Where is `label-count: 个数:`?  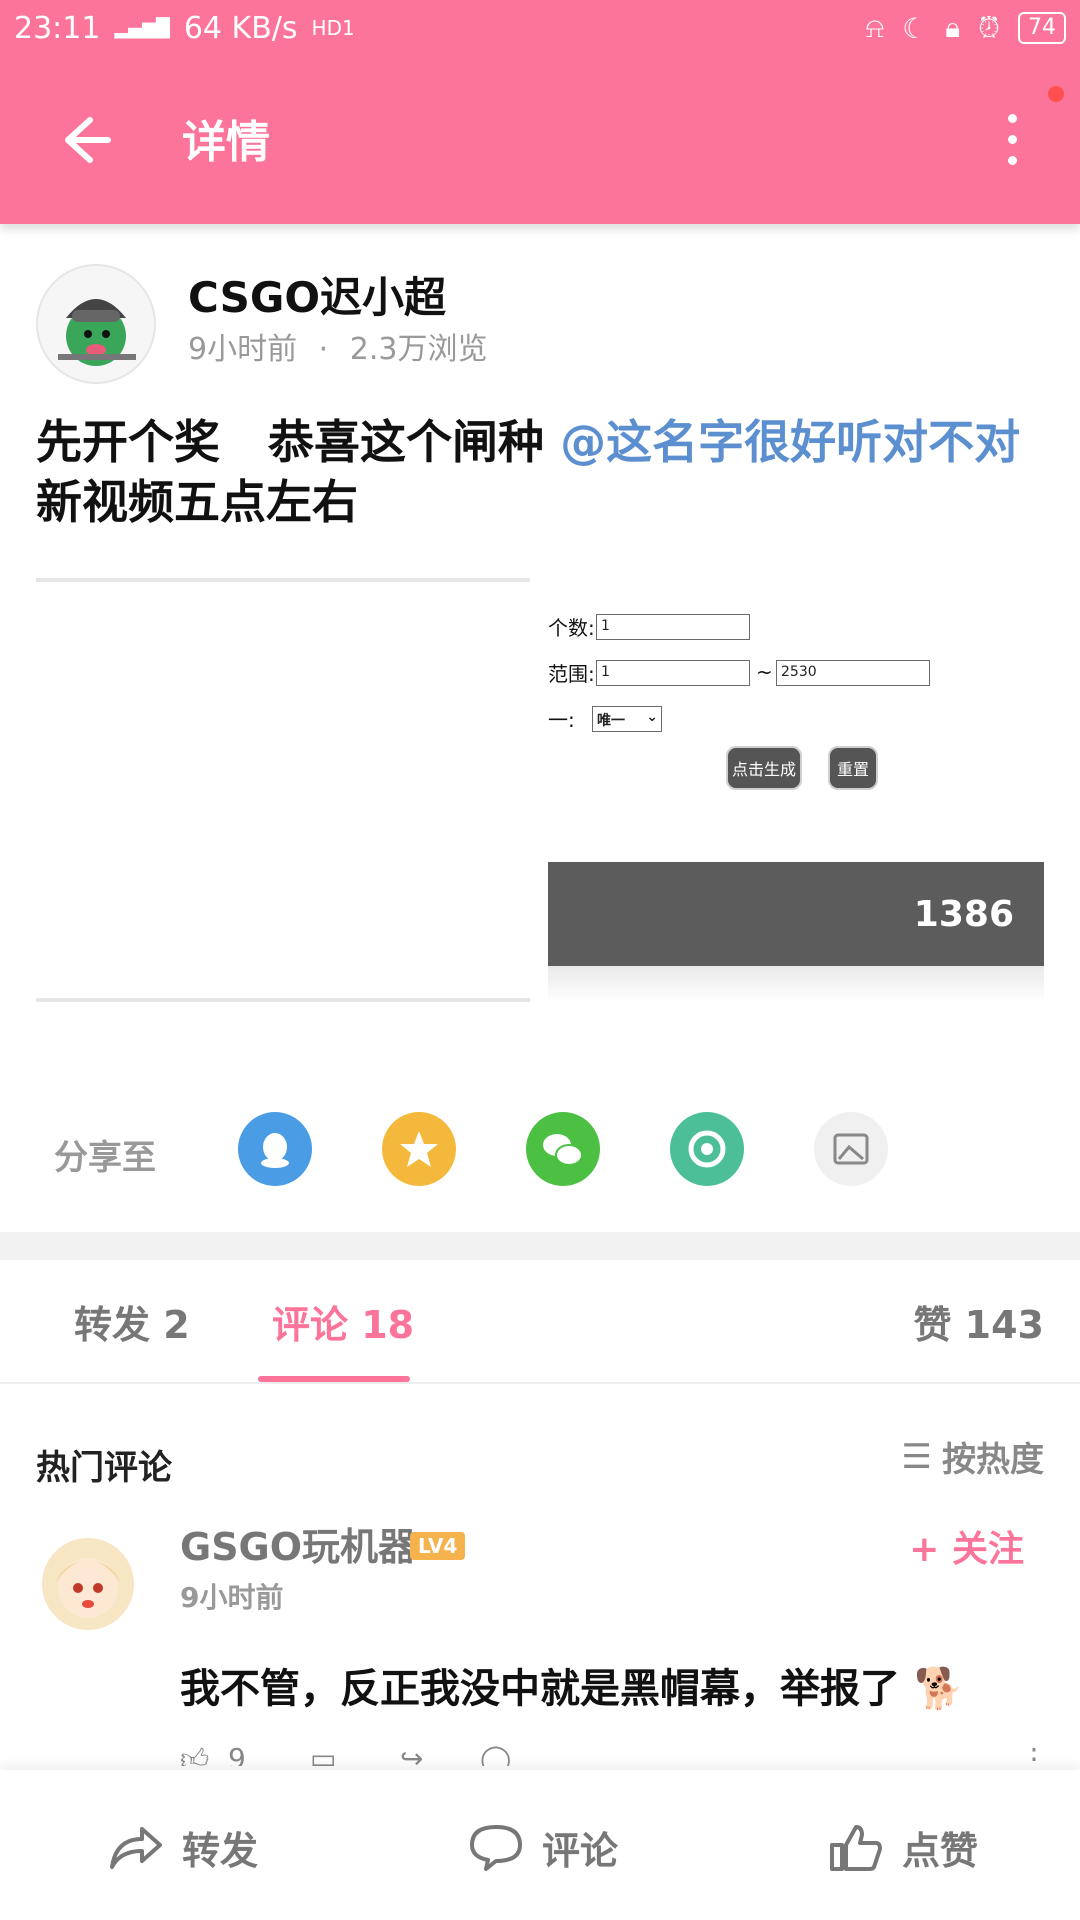
label-count: 个数: is located at coordinates (571, 628).